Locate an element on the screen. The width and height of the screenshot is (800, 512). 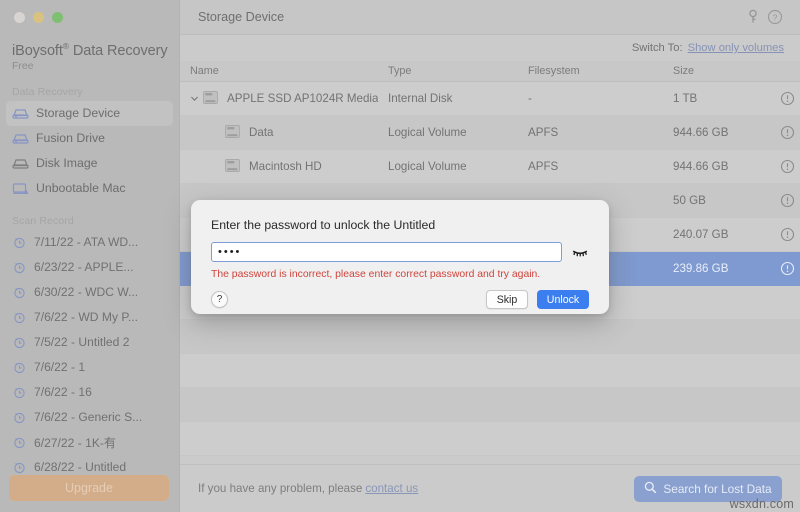
scan-record-item: 7/5/22 - Untitled 2 is located at coordinates (89, 342).